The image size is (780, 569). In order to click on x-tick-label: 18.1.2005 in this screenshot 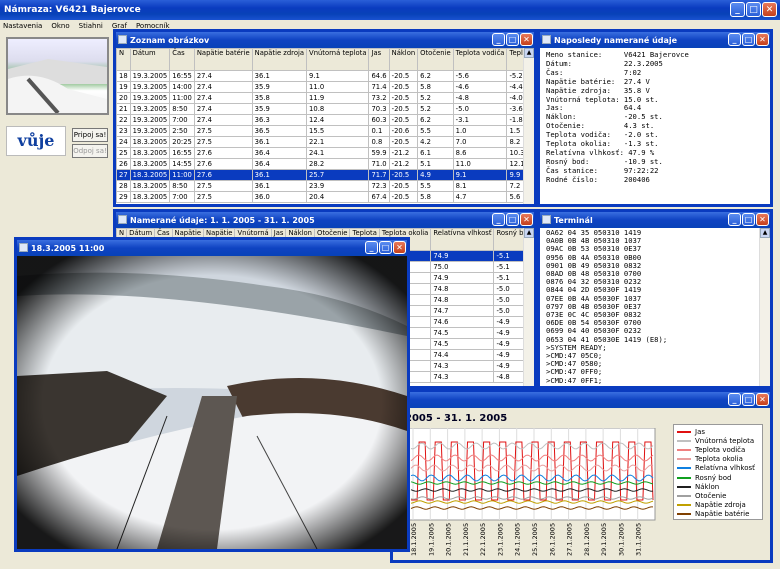, I will do `click(414, 539)`.